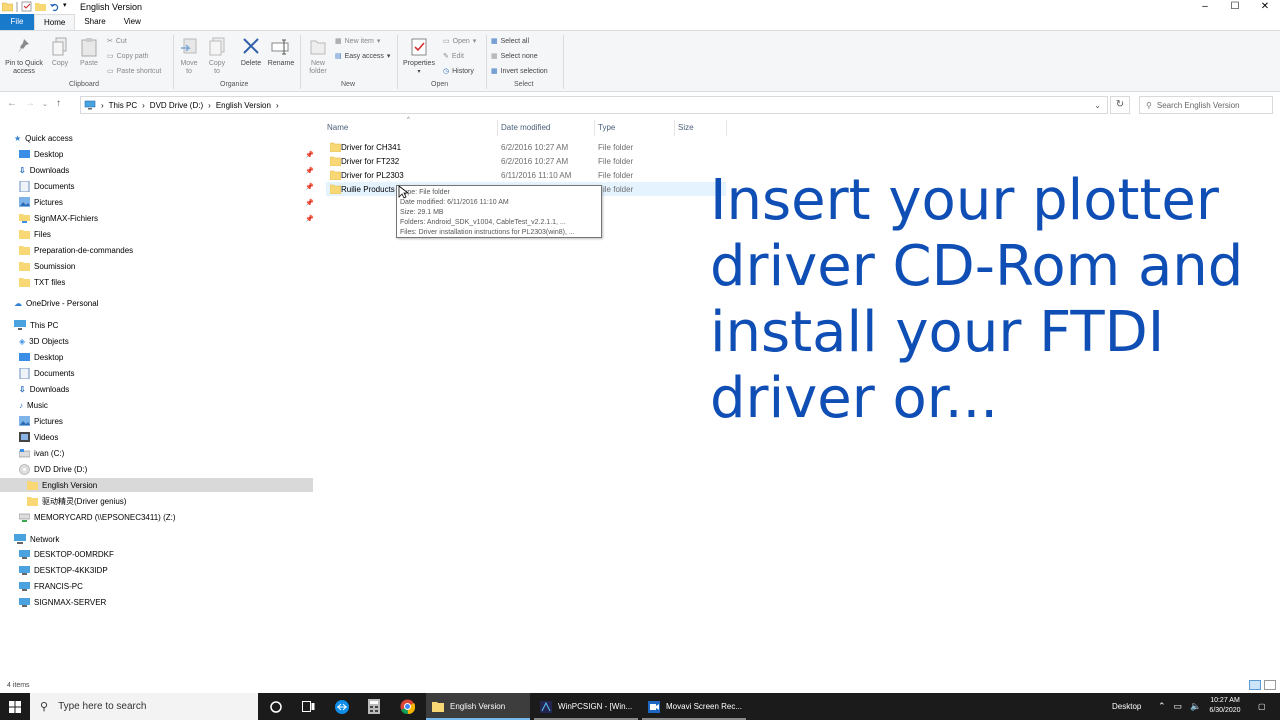 This screenshot has height=720, width=1280. Describe the element at coordinates (525, 127) in the screenshot. I see `column-header-date-modified: Date modified` at that location.